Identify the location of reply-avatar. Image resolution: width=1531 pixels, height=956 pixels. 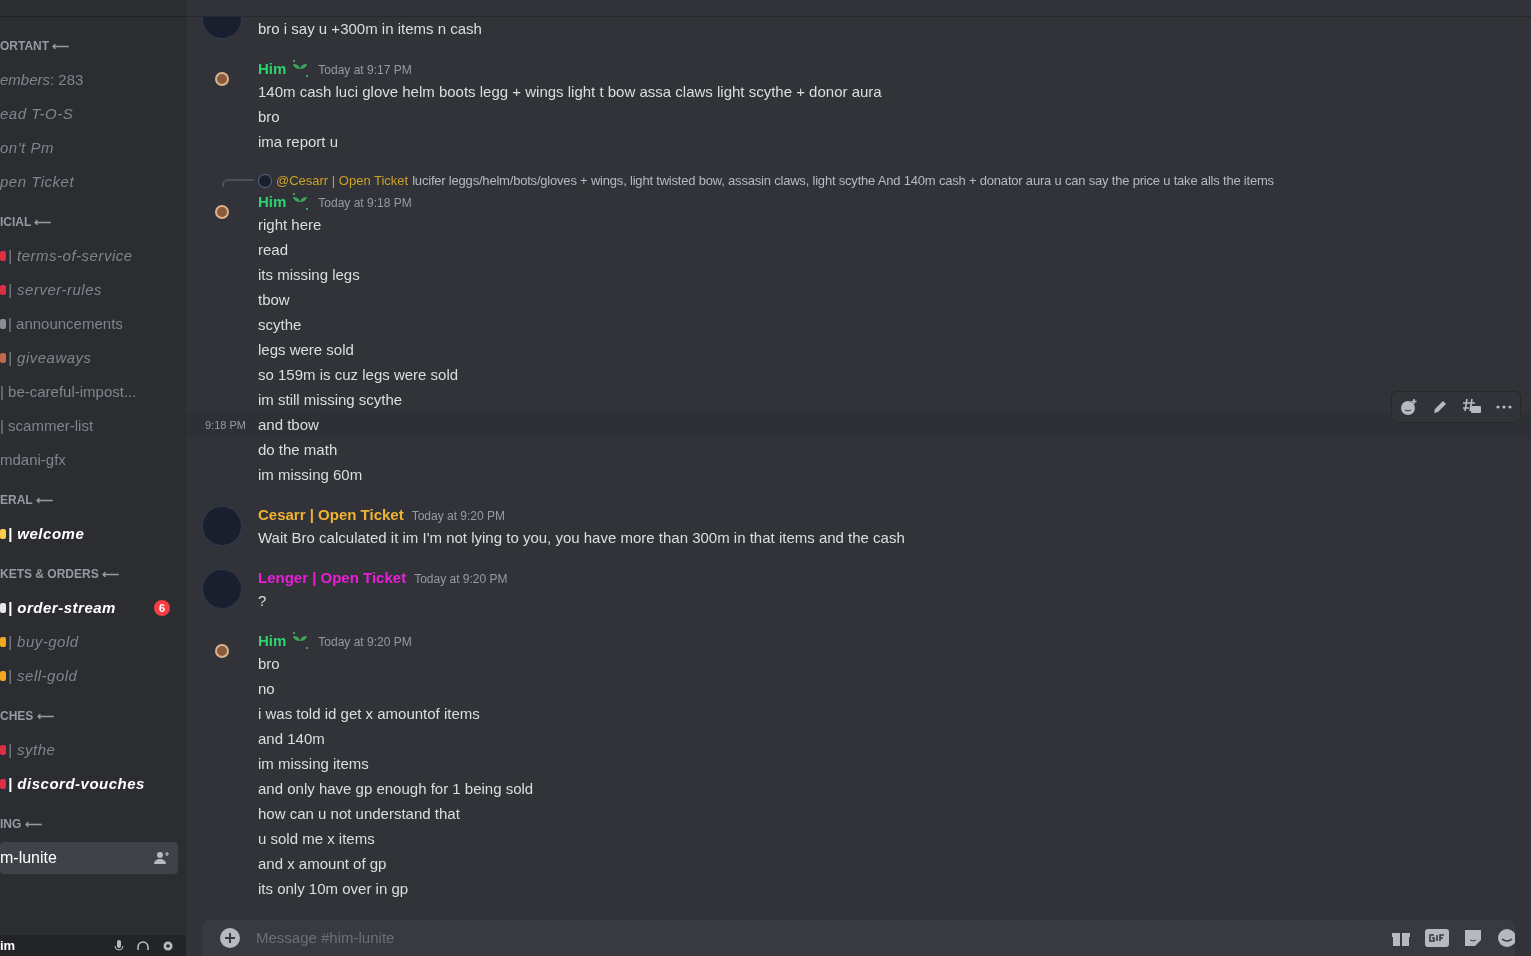
(265, 181).